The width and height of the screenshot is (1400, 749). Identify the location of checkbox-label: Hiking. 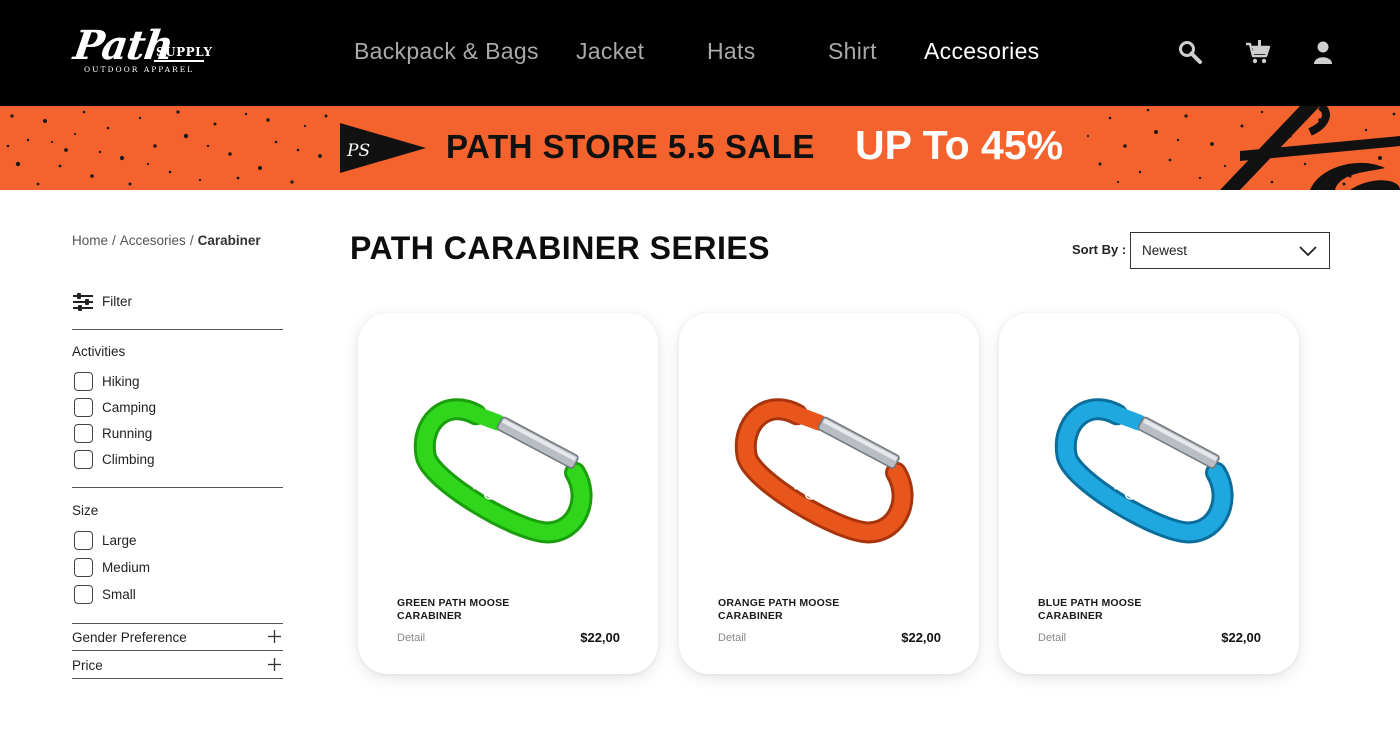
(121, 381).